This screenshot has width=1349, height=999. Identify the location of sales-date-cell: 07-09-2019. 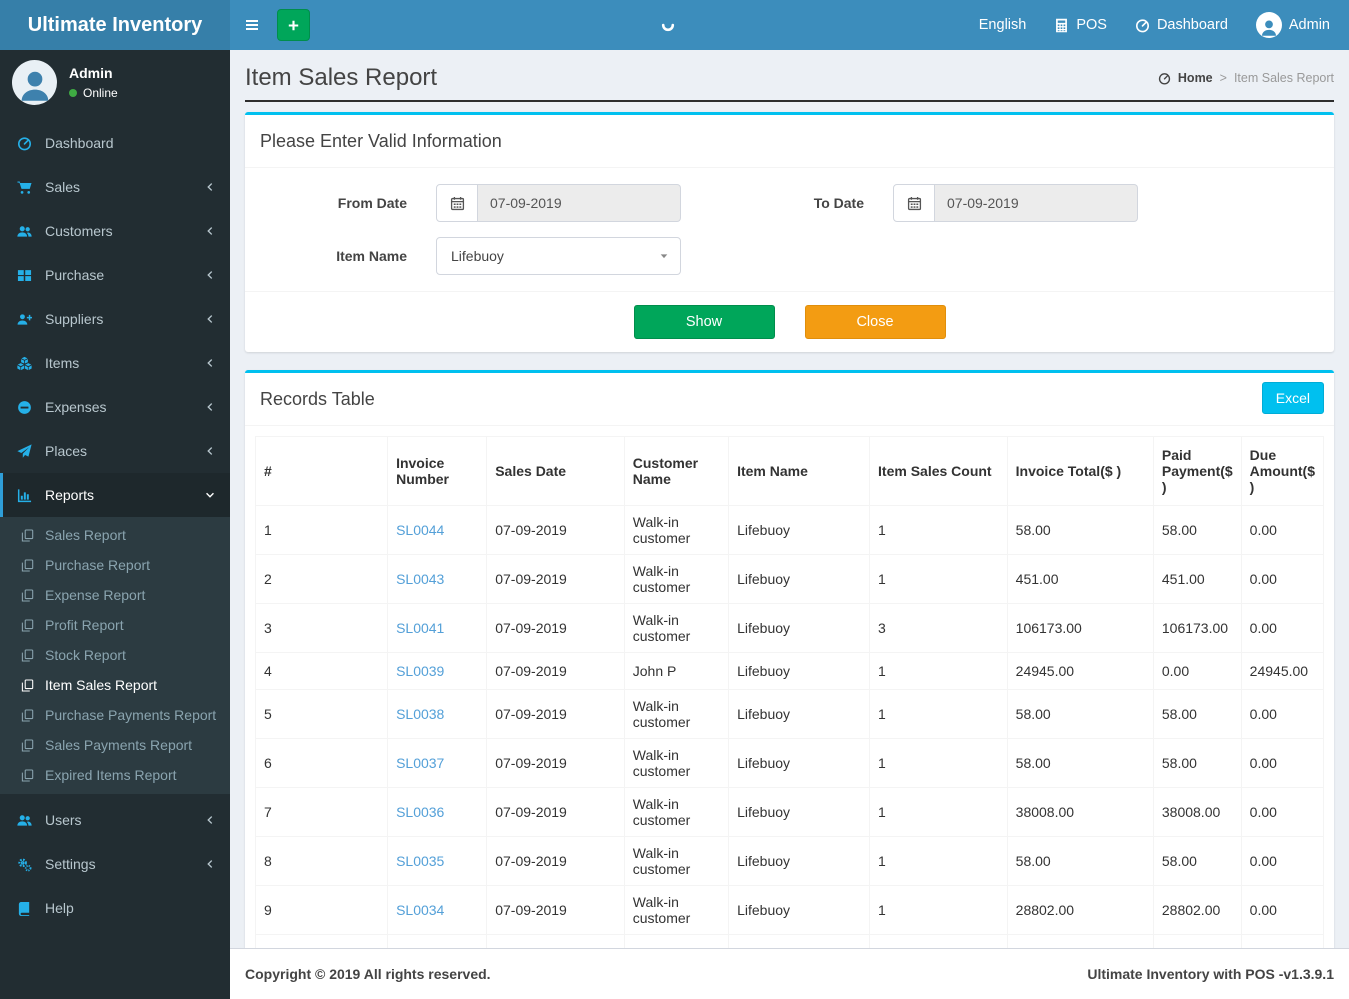
(555, 714).